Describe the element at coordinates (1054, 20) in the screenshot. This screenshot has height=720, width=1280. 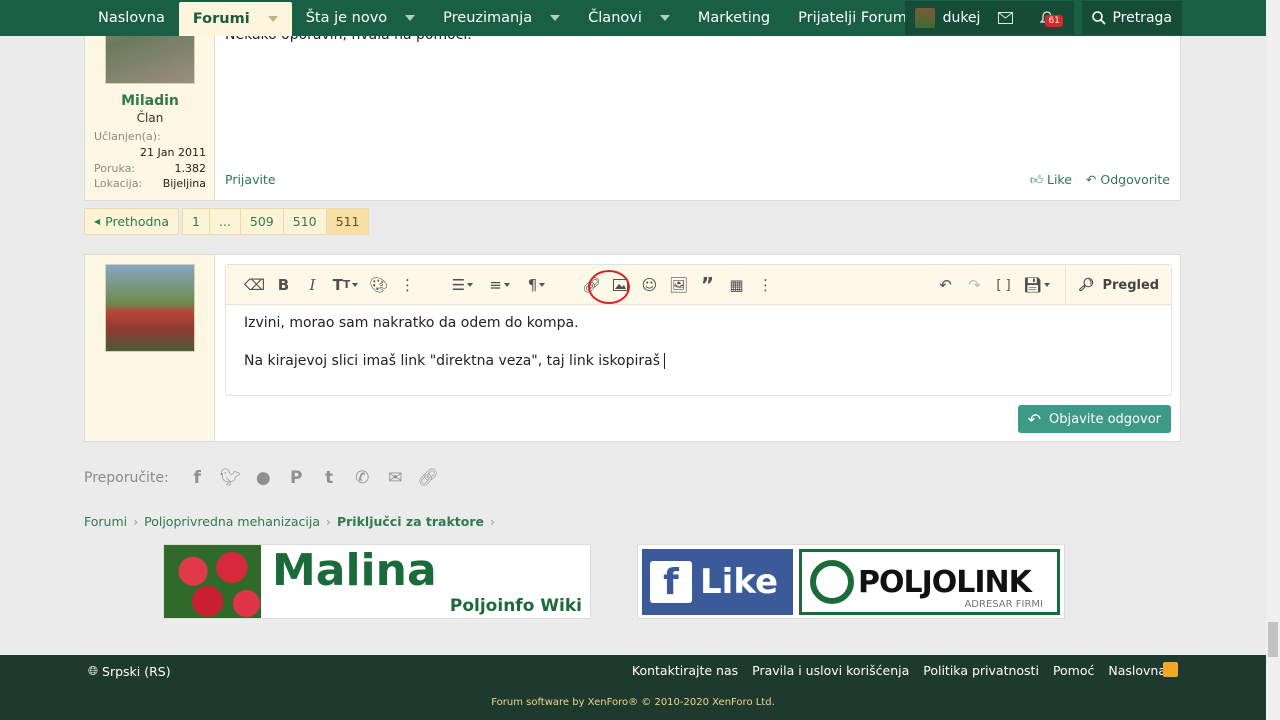
I see `alerts-badge: 61` at that location.